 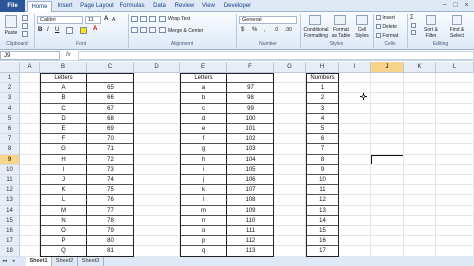 I want to click on fill-color-icon, so click(x=83, y=30).